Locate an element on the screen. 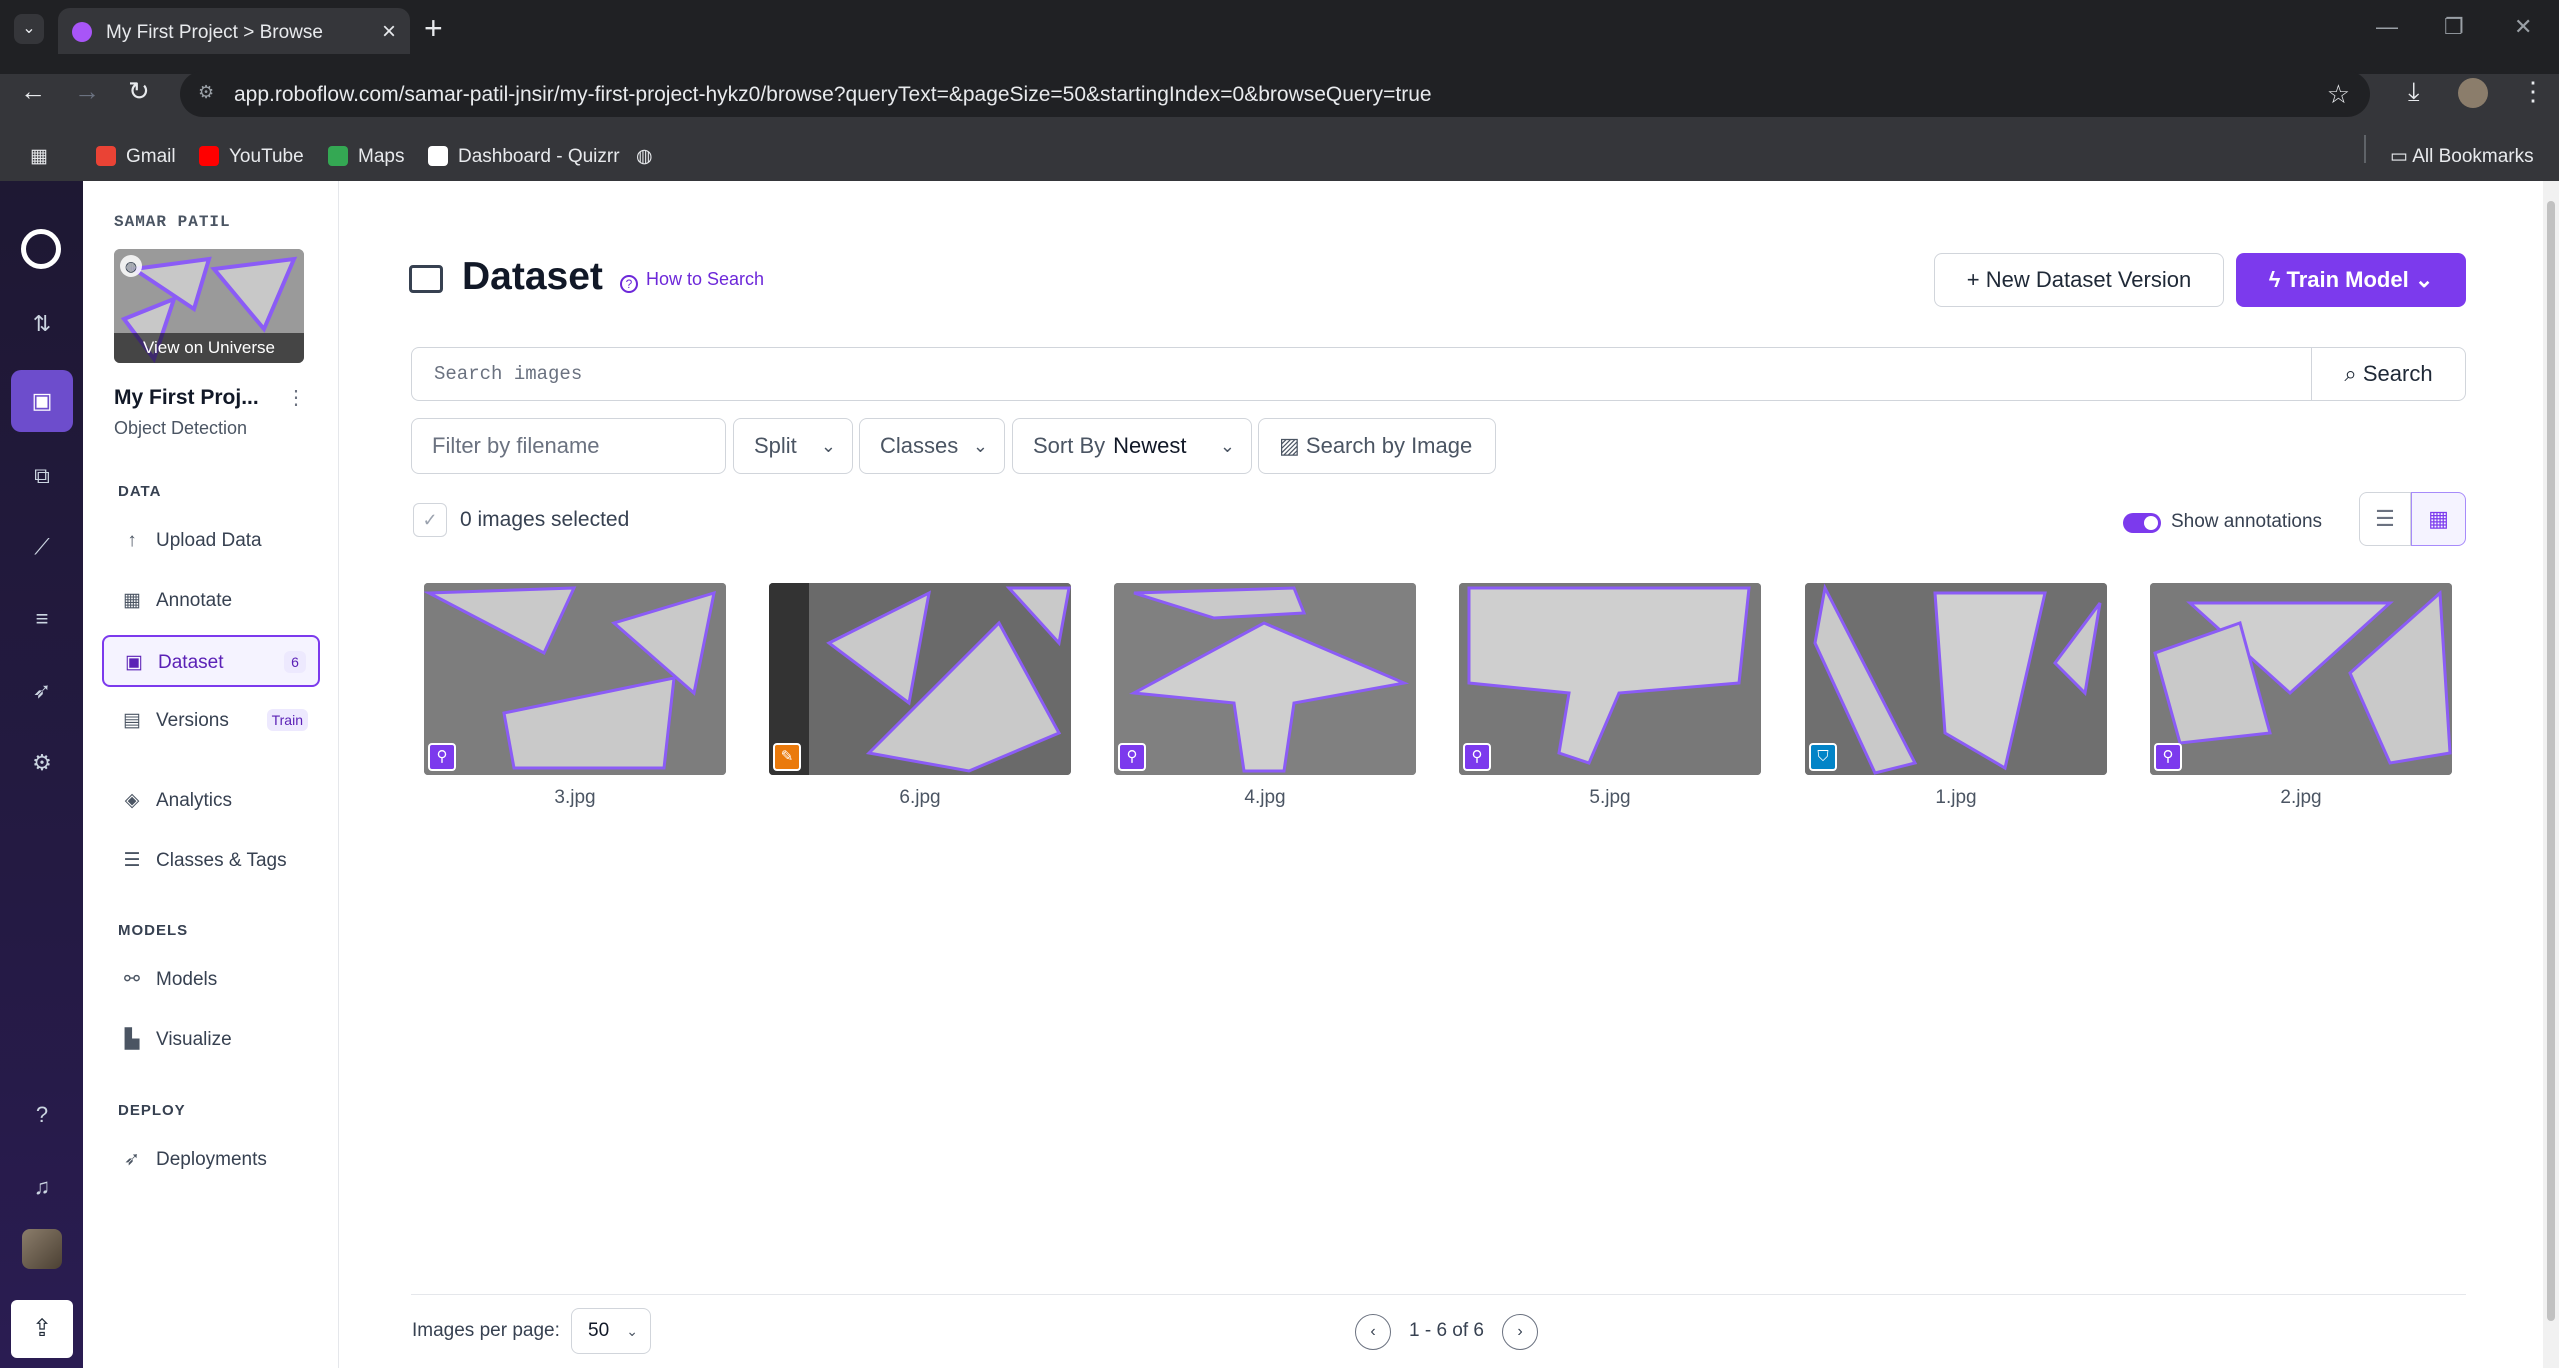 The height and width of the screenshot is (1368, 2559). sidebar-item-classes-tags: ☰ Classes & Tags is located at coordinates (211, 861).